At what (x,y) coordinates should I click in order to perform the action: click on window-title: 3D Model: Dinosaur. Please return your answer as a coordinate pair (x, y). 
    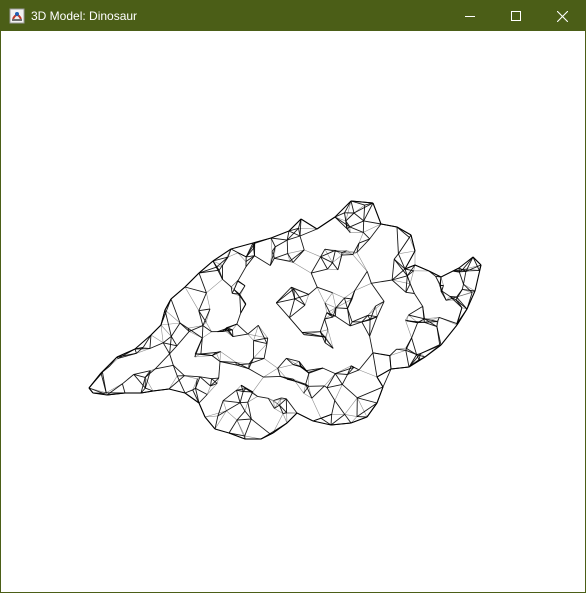
    Looking at the image, I should click on (239, 16).